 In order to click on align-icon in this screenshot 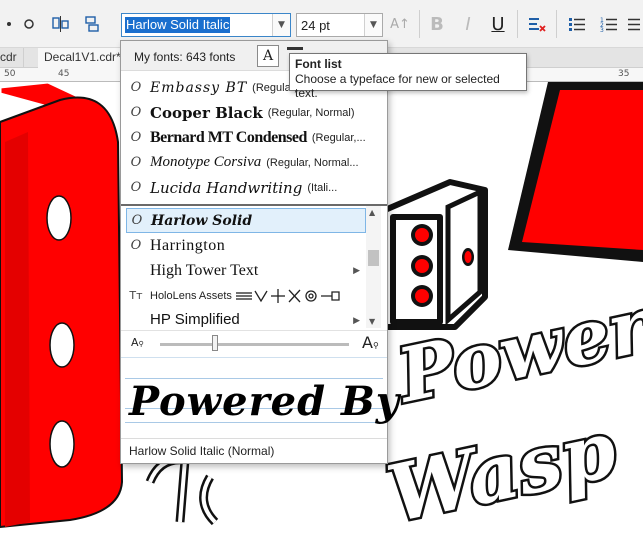, I will do `click(93, 24)`.